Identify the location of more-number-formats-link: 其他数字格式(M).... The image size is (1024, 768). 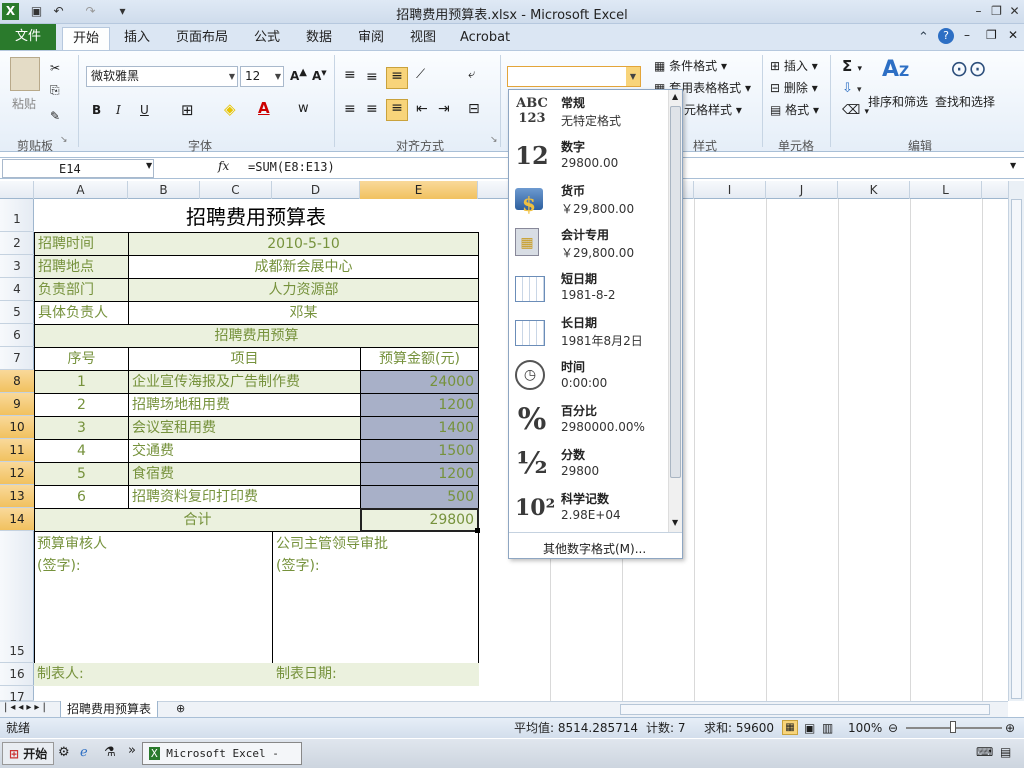
(594, 548).